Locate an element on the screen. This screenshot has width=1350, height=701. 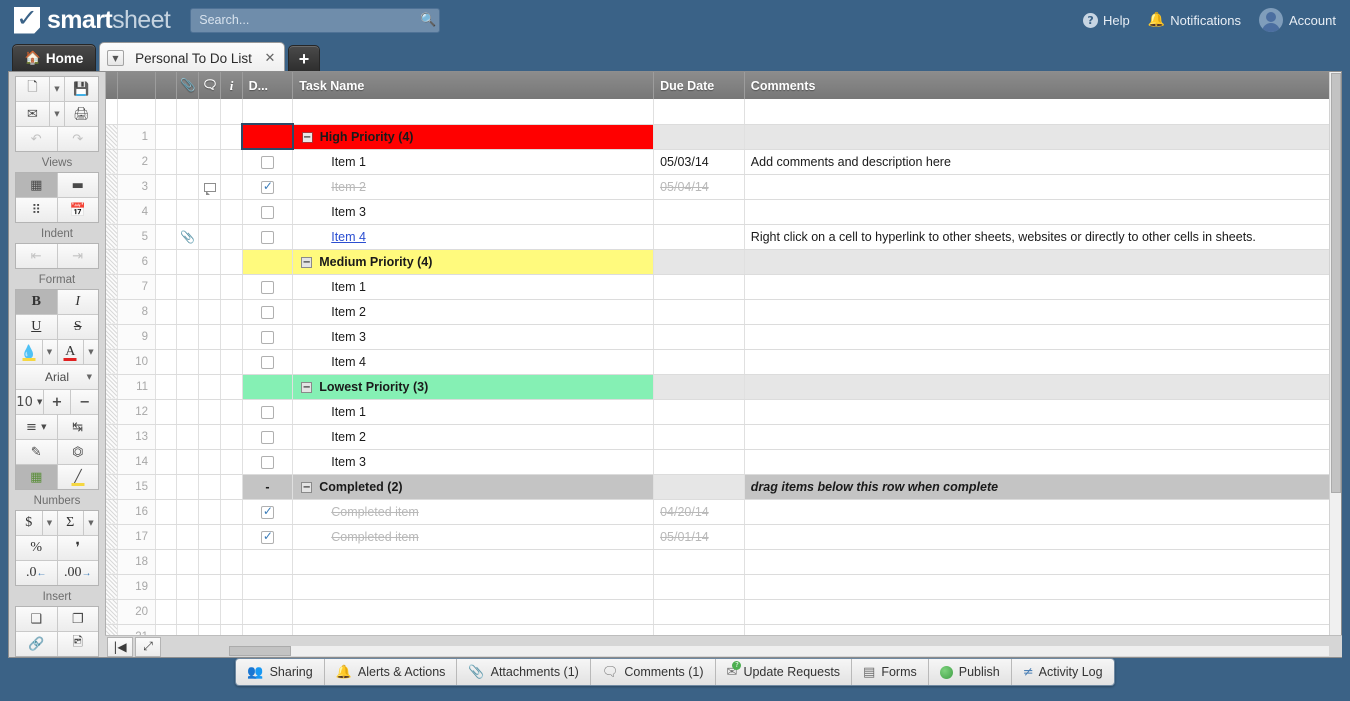
table-row: 10 Item 4 is located at coordinates (724, 362).